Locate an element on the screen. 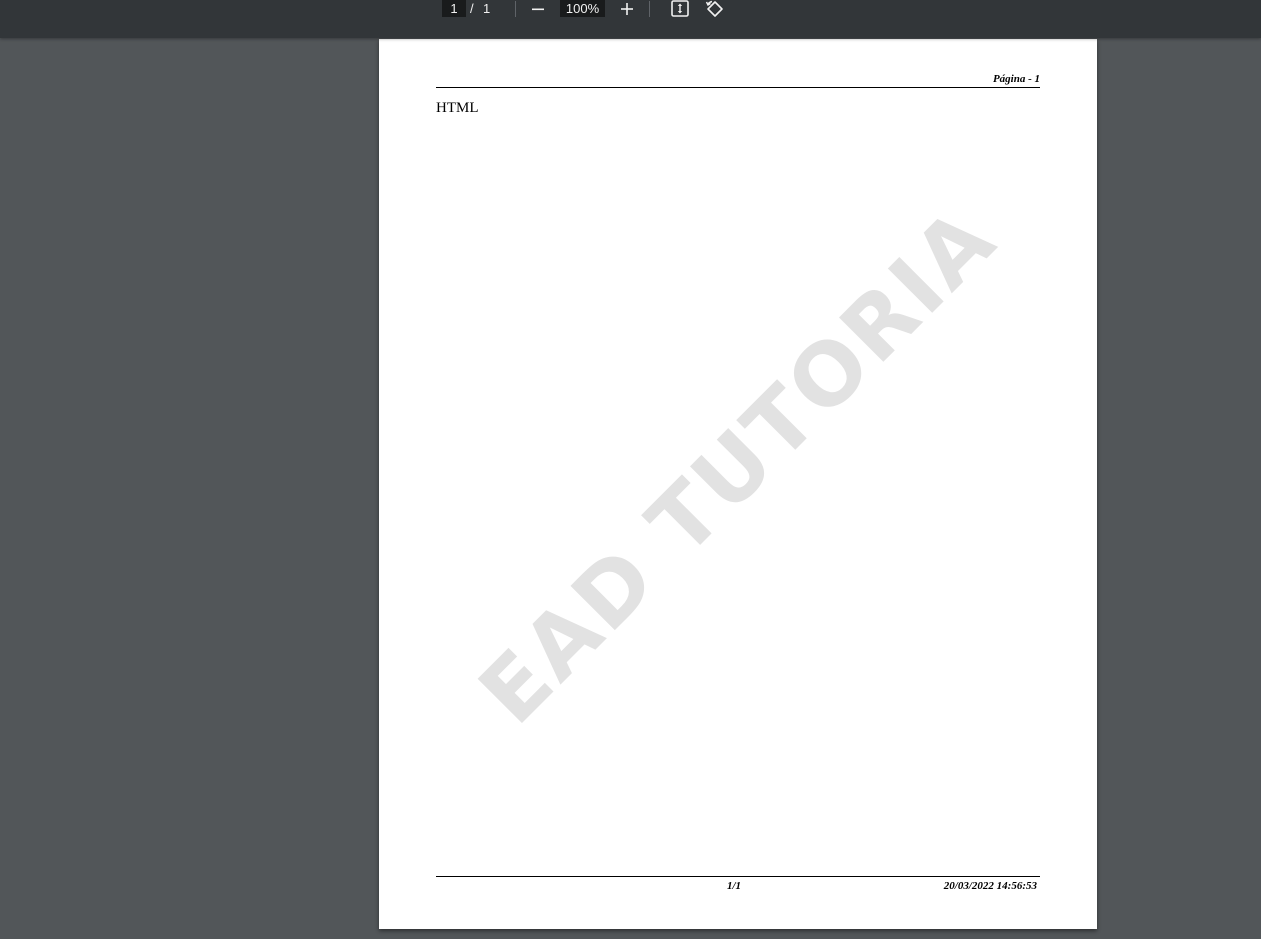  minus-icon is located at coordinates (538, 9).